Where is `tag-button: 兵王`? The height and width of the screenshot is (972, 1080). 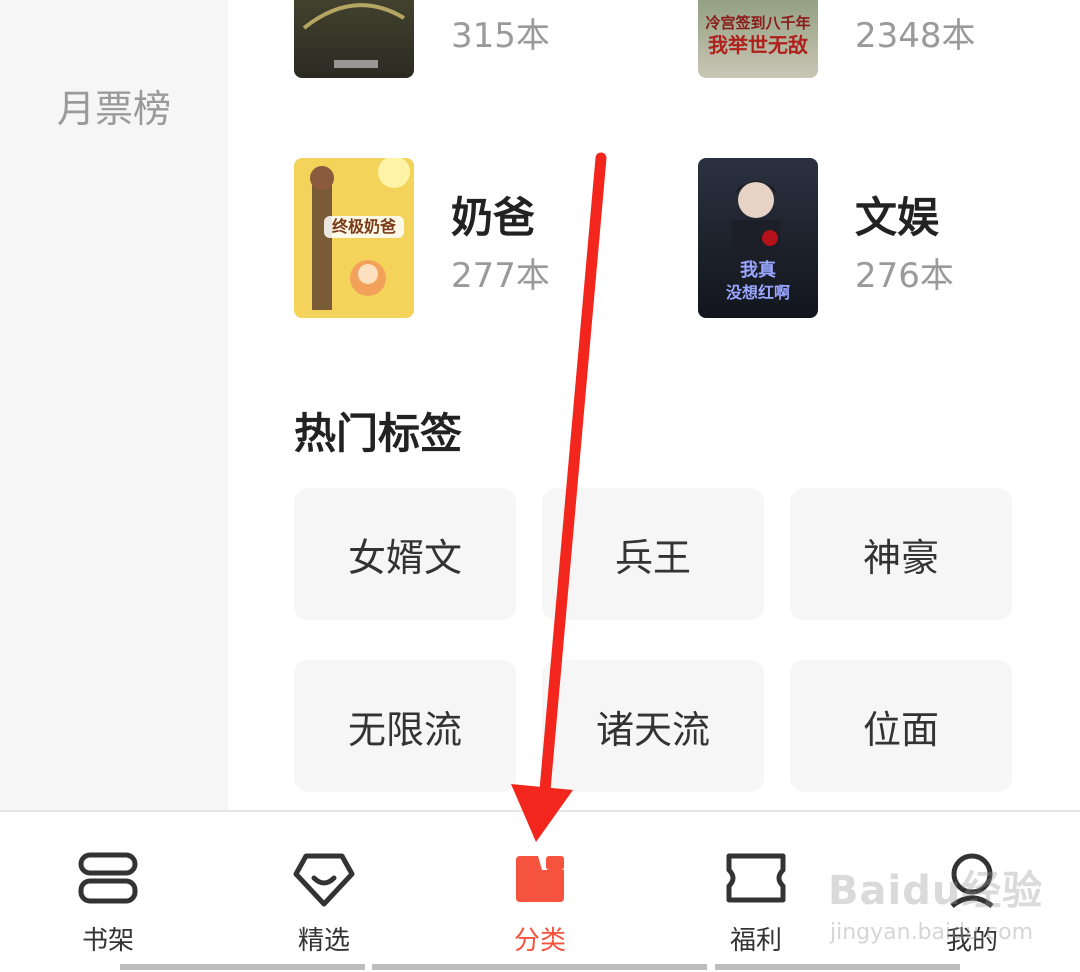 tag-button: 兵王 is located at coordinates (653, 554).